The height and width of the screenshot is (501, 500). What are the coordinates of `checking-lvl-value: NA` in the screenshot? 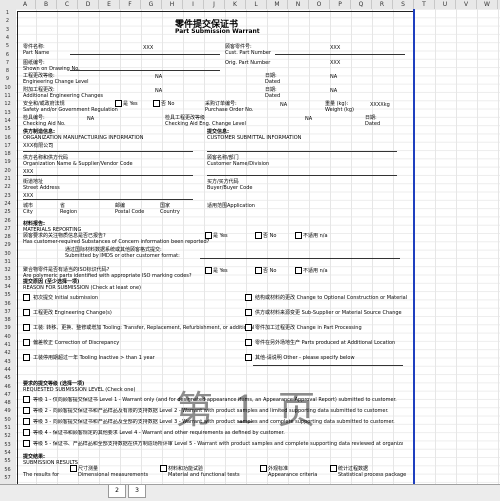 It's located at (308, 119).